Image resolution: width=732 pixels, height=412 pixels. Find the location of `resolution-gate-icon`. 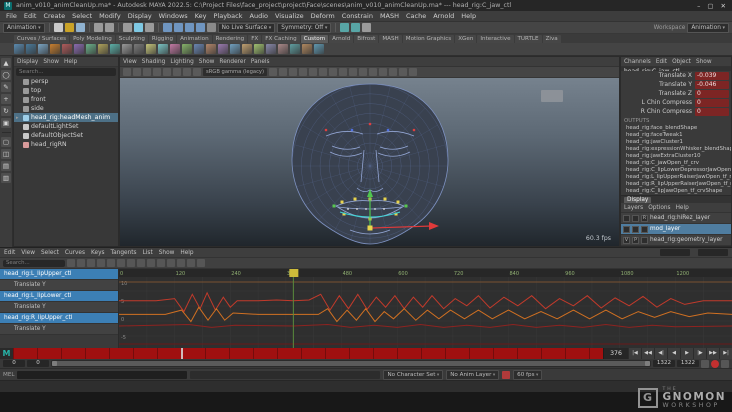

resolution-gate-icon is located at coordinates (283, 72).